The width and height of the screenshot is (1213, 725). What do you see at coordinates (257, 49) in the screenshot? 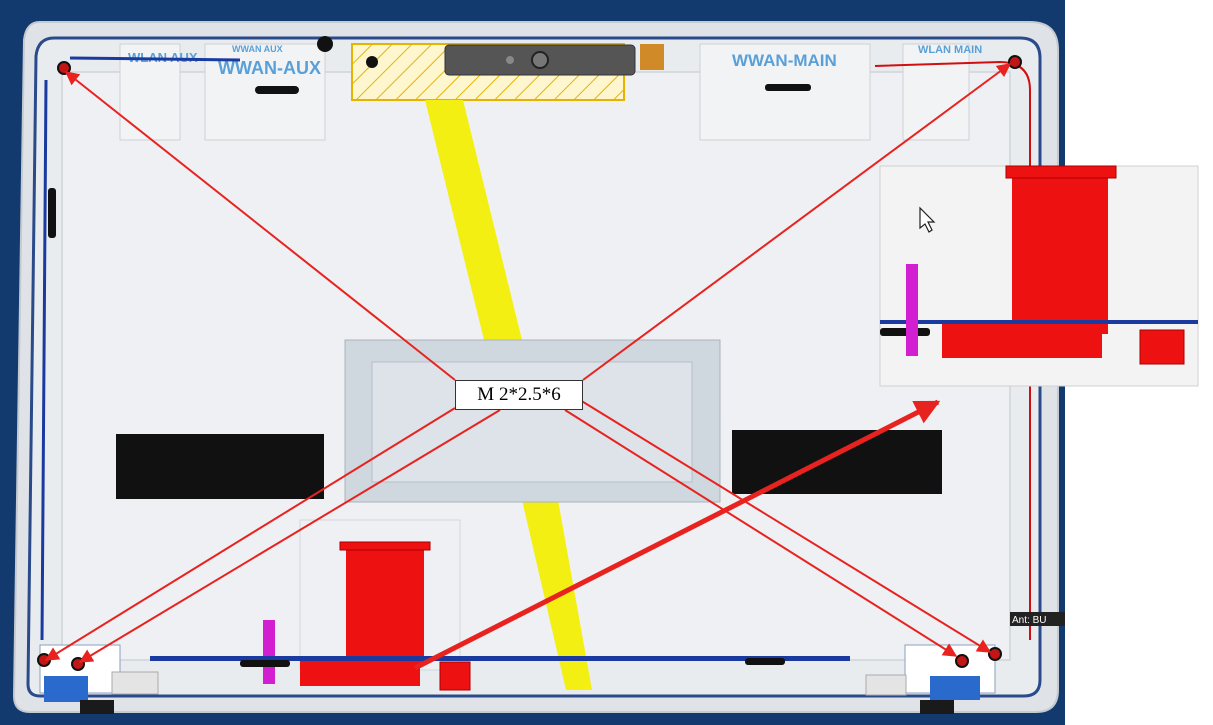
I see `wwan-aux-small-label: WWAN AUX` at bounding box center [257, 49].